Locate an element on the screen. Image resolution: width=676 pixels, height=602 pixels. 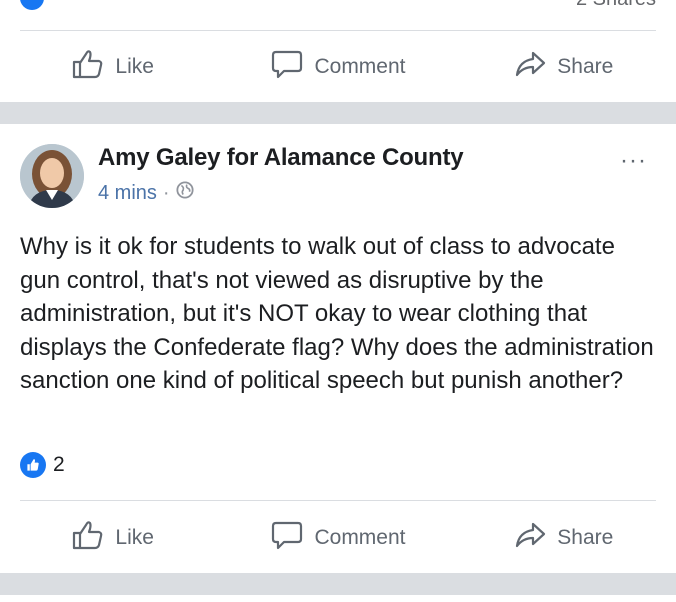
avatar is located at coordinates (52, 176).